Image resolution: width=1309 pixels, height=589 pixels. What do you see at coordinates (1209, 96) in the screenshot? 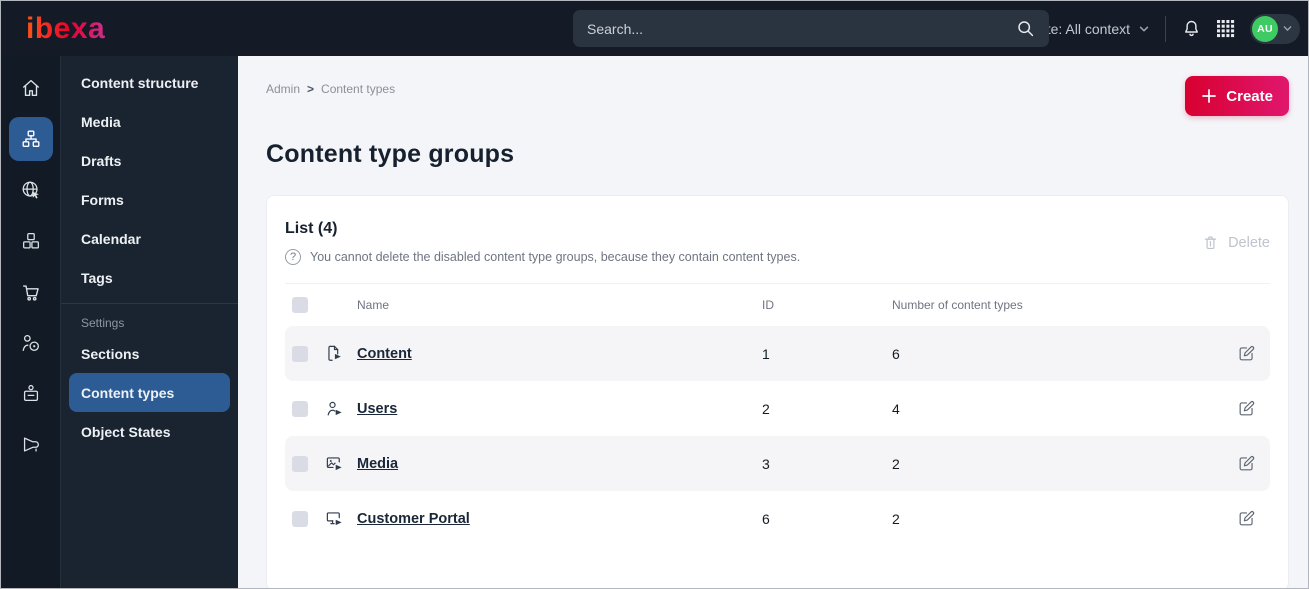
I see `plus-icon` at bounding box center [1209, 96].